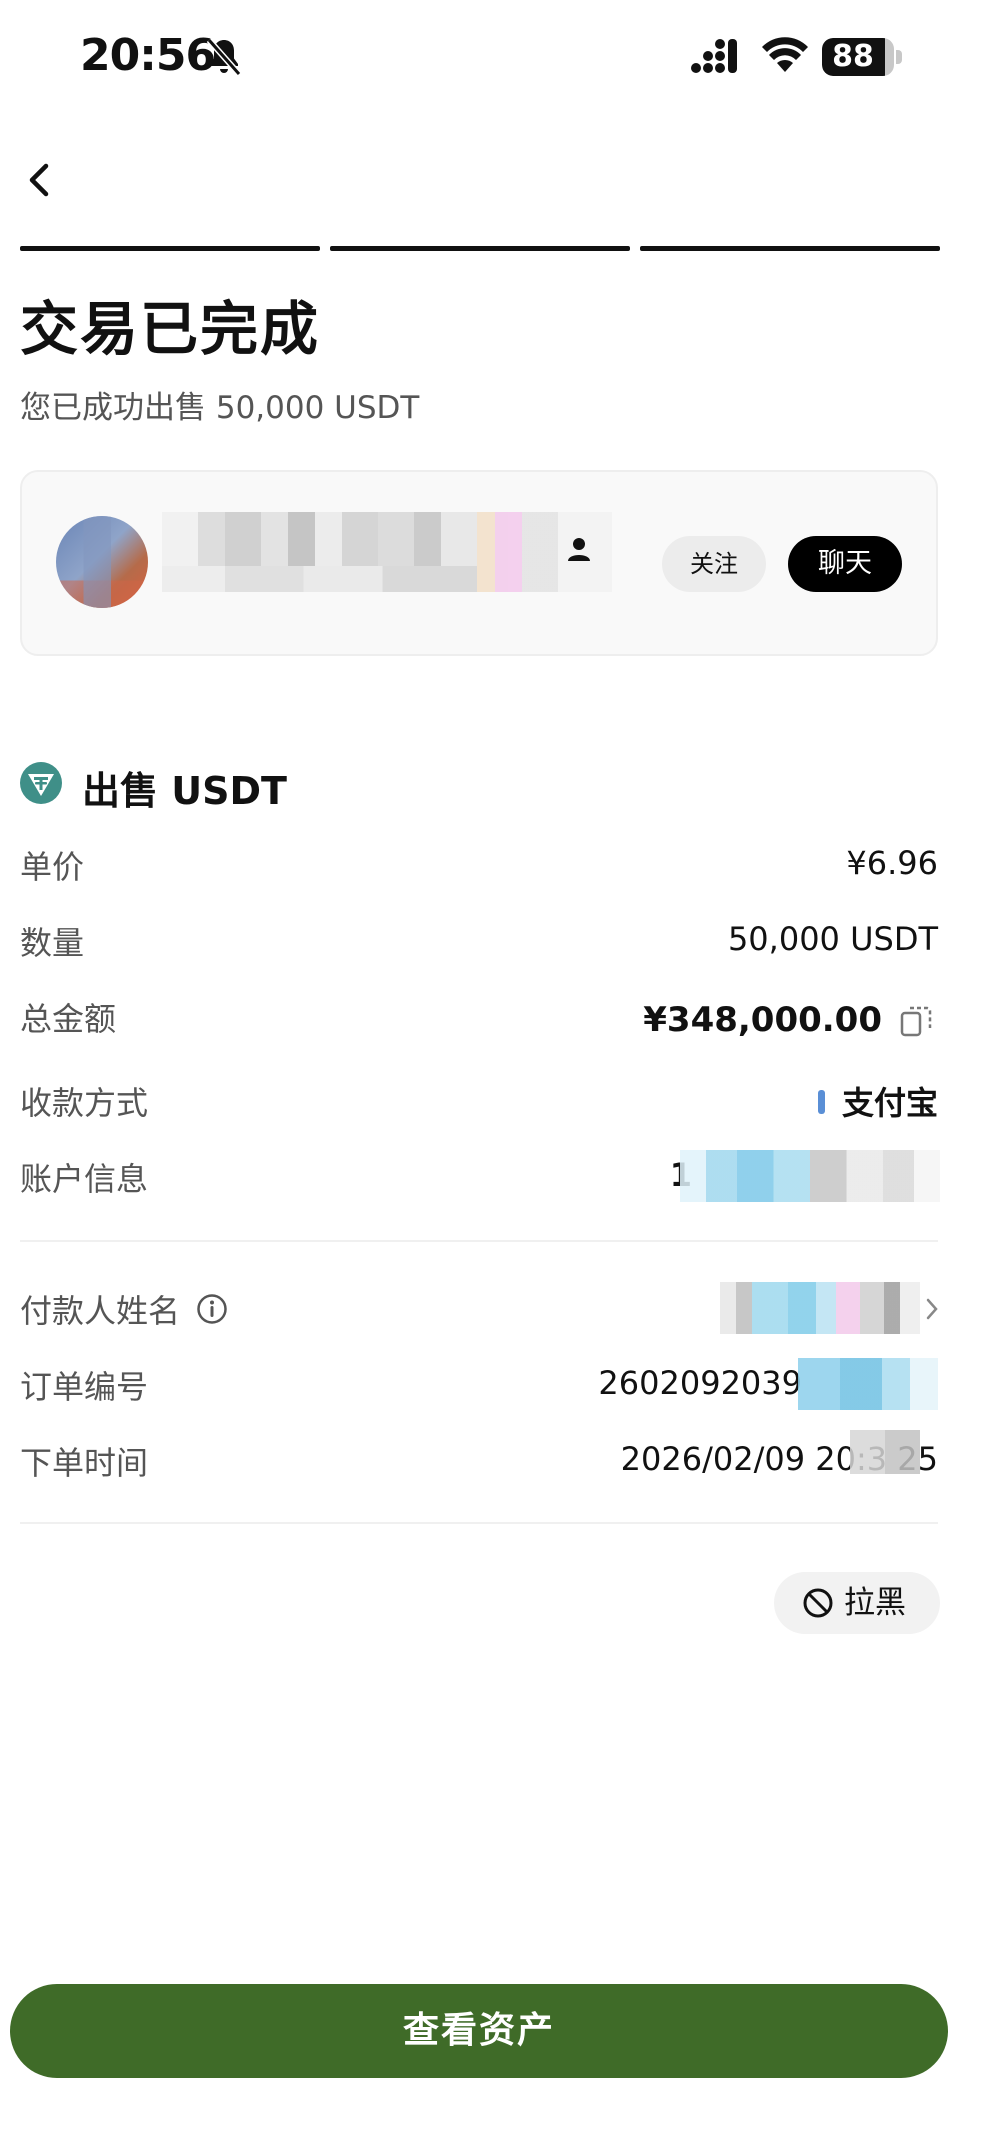 The width and height of the screenshot is (982, 2154). Describe the element at coordinates (479, 2031) in the screenshot. I see `view-assets-button: 查看资产` at that location.